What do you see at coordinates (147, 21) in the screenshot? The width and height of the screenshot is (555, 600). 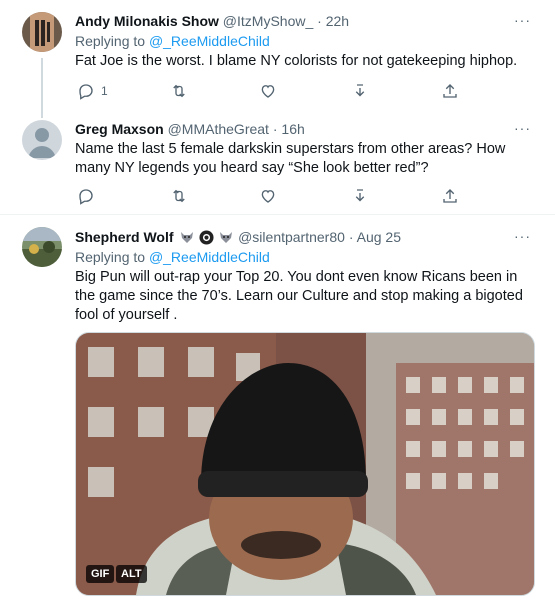 I see `display-name: Andy Milonakis Show` at bounding box center [147, 21].